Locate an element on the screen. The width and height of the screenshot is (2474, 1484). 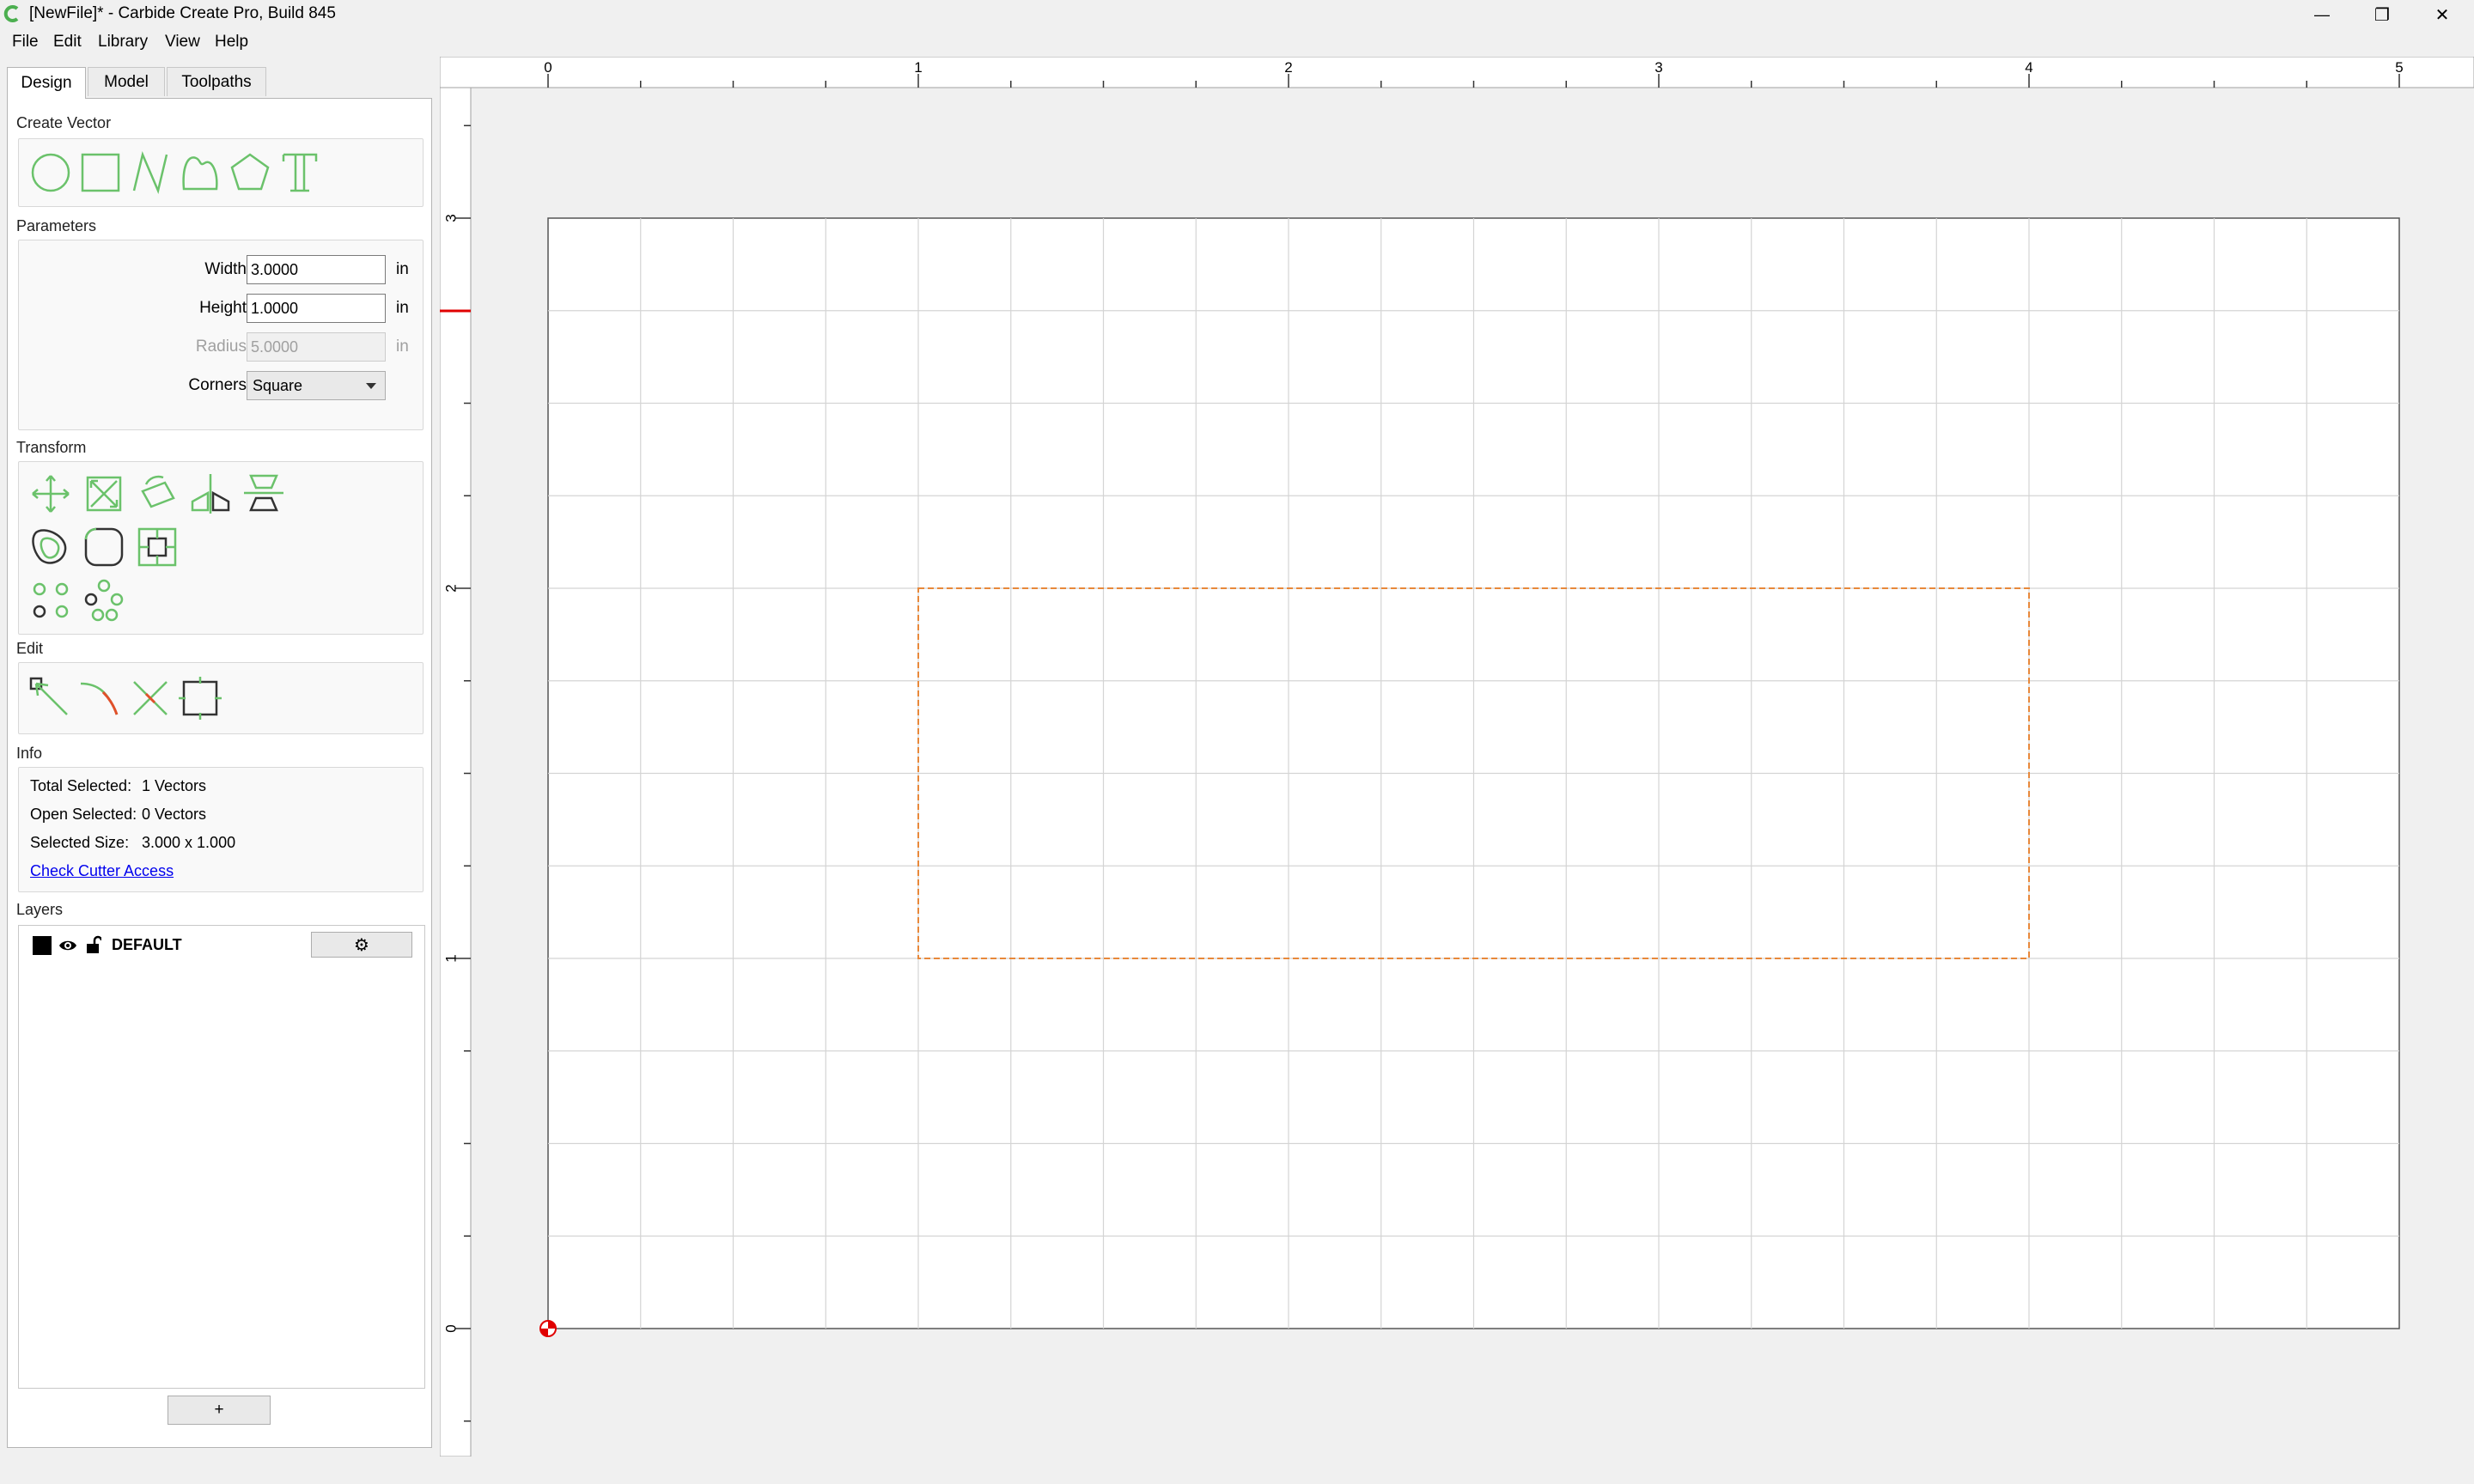
rotate-icon is located at coordinates (158, 491).